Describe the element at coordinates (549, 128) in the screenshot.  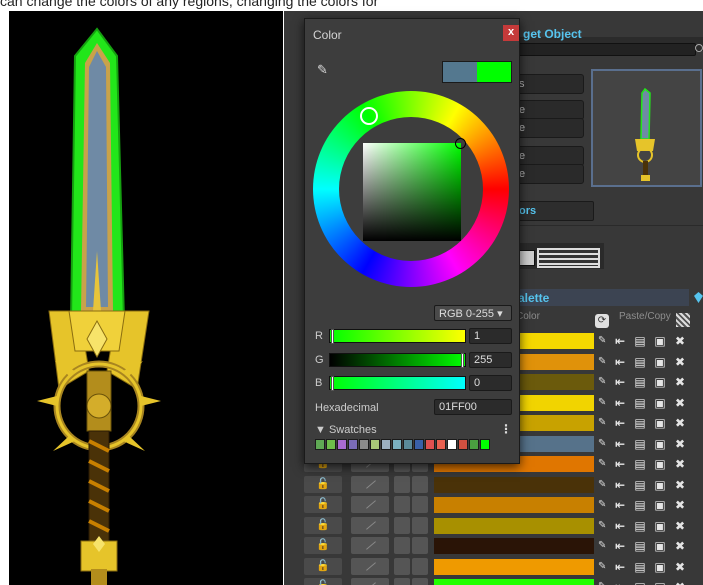
I see `inspector-field-3: e` at that location.